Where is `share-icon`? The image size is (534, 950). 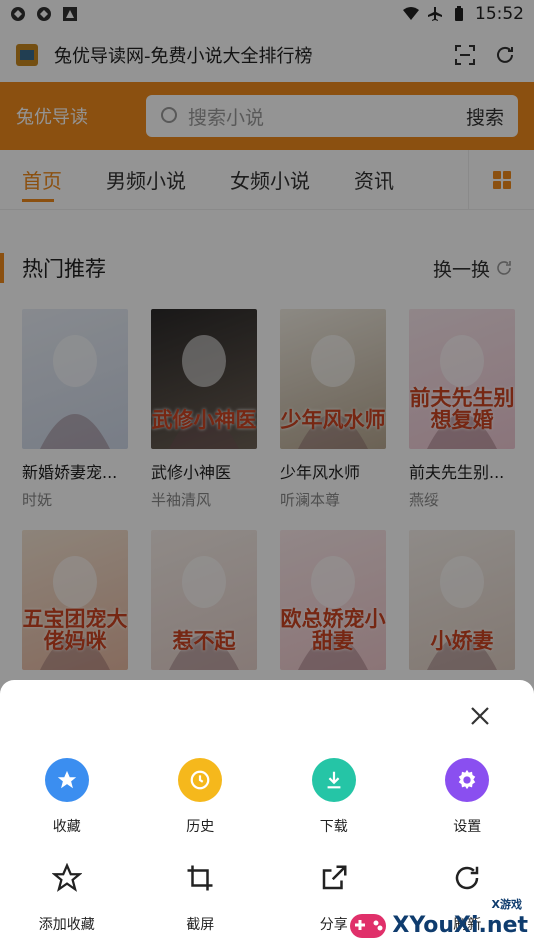 share-icon is located at coordinates (334, 877).